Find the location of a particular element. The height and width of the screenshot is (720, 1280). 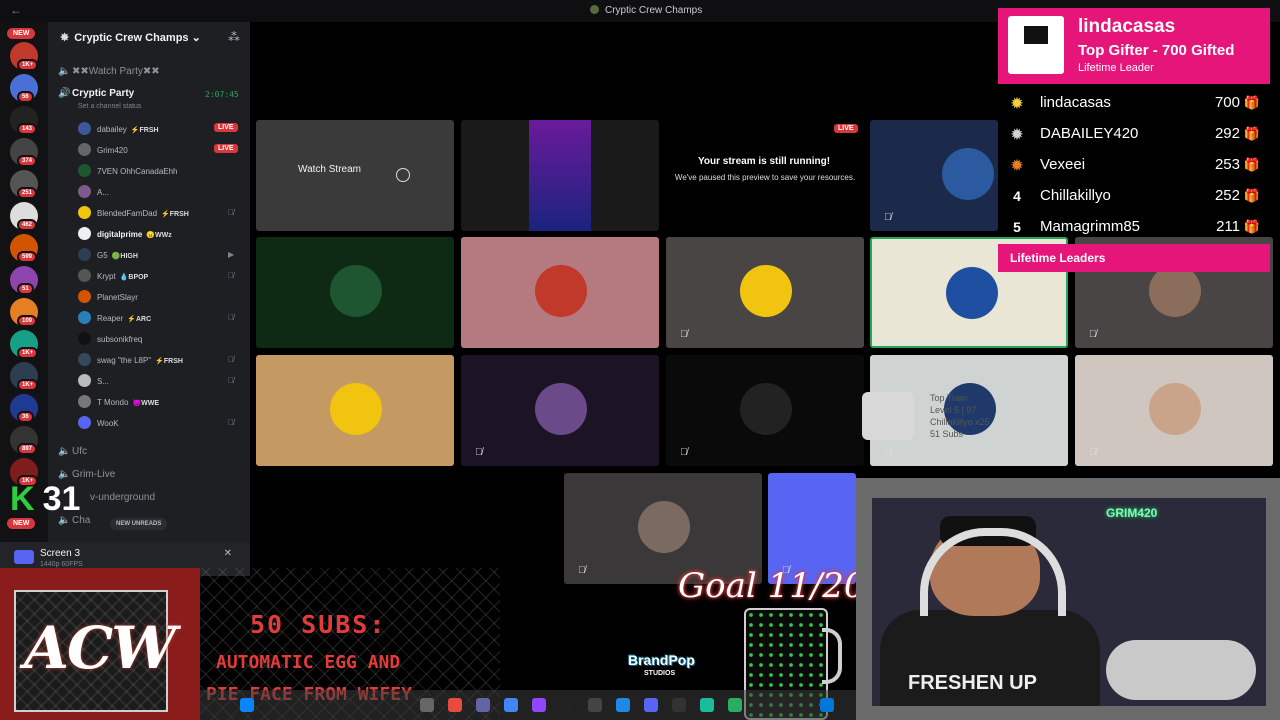

voice-user: Krypt 💧BPOP is located at coordinates (113, 277).